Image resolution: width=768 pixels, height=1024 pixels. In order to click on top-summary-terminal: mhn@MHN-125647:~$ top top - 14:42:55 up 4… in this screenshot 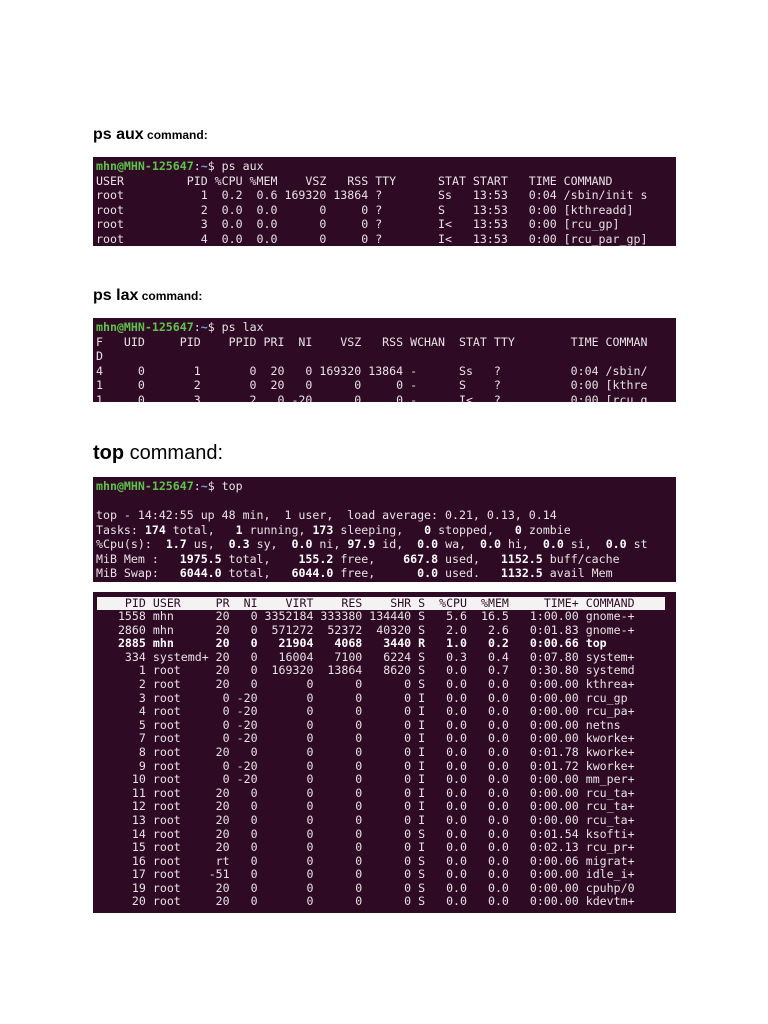, I will do `click(384, 529)`.